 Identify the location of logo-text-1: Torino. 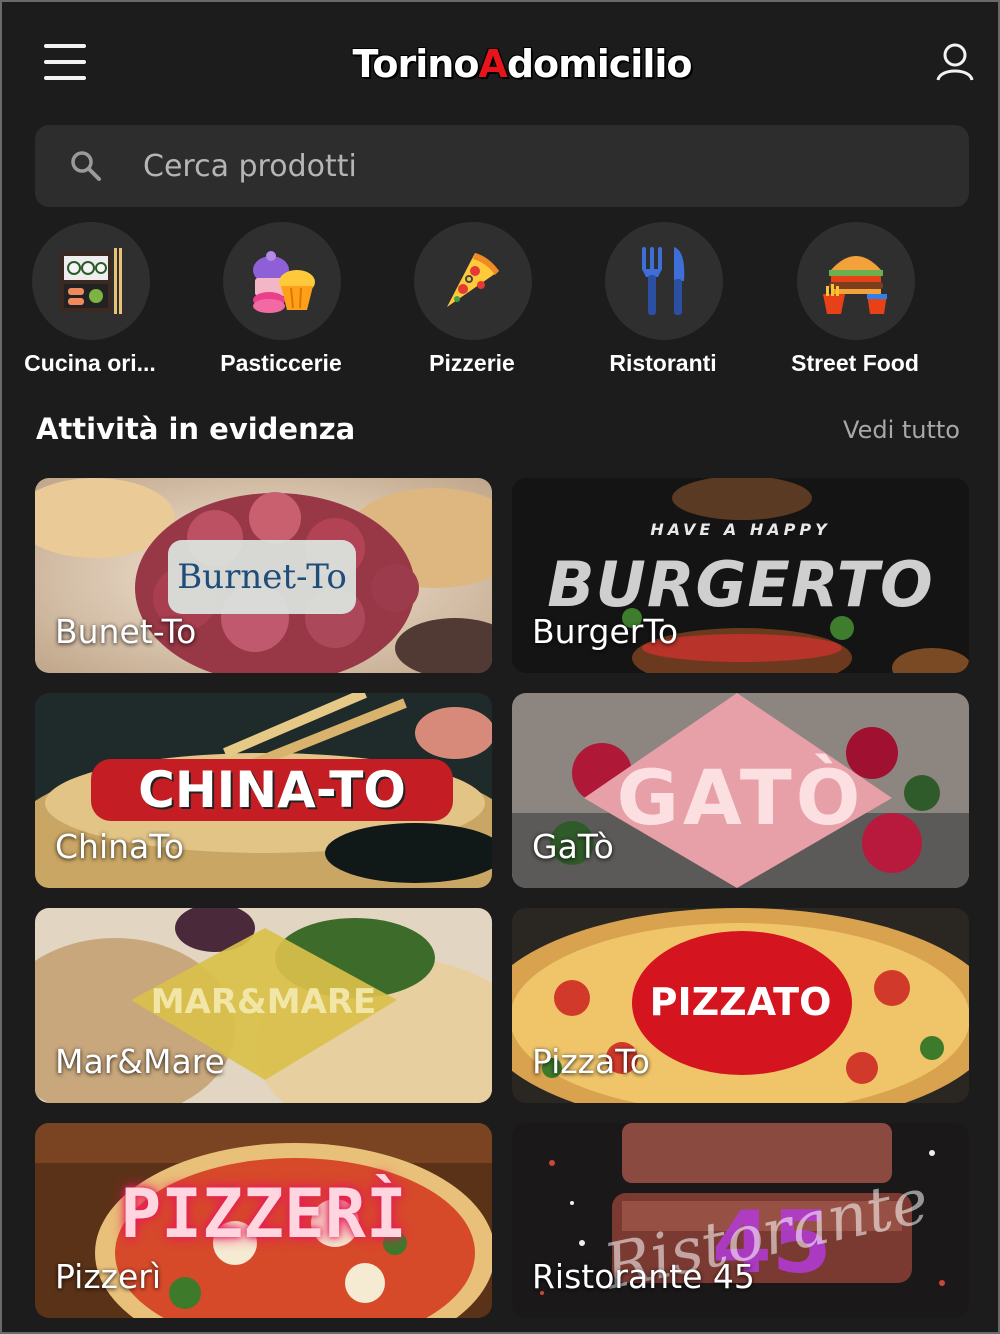
(416, 64).